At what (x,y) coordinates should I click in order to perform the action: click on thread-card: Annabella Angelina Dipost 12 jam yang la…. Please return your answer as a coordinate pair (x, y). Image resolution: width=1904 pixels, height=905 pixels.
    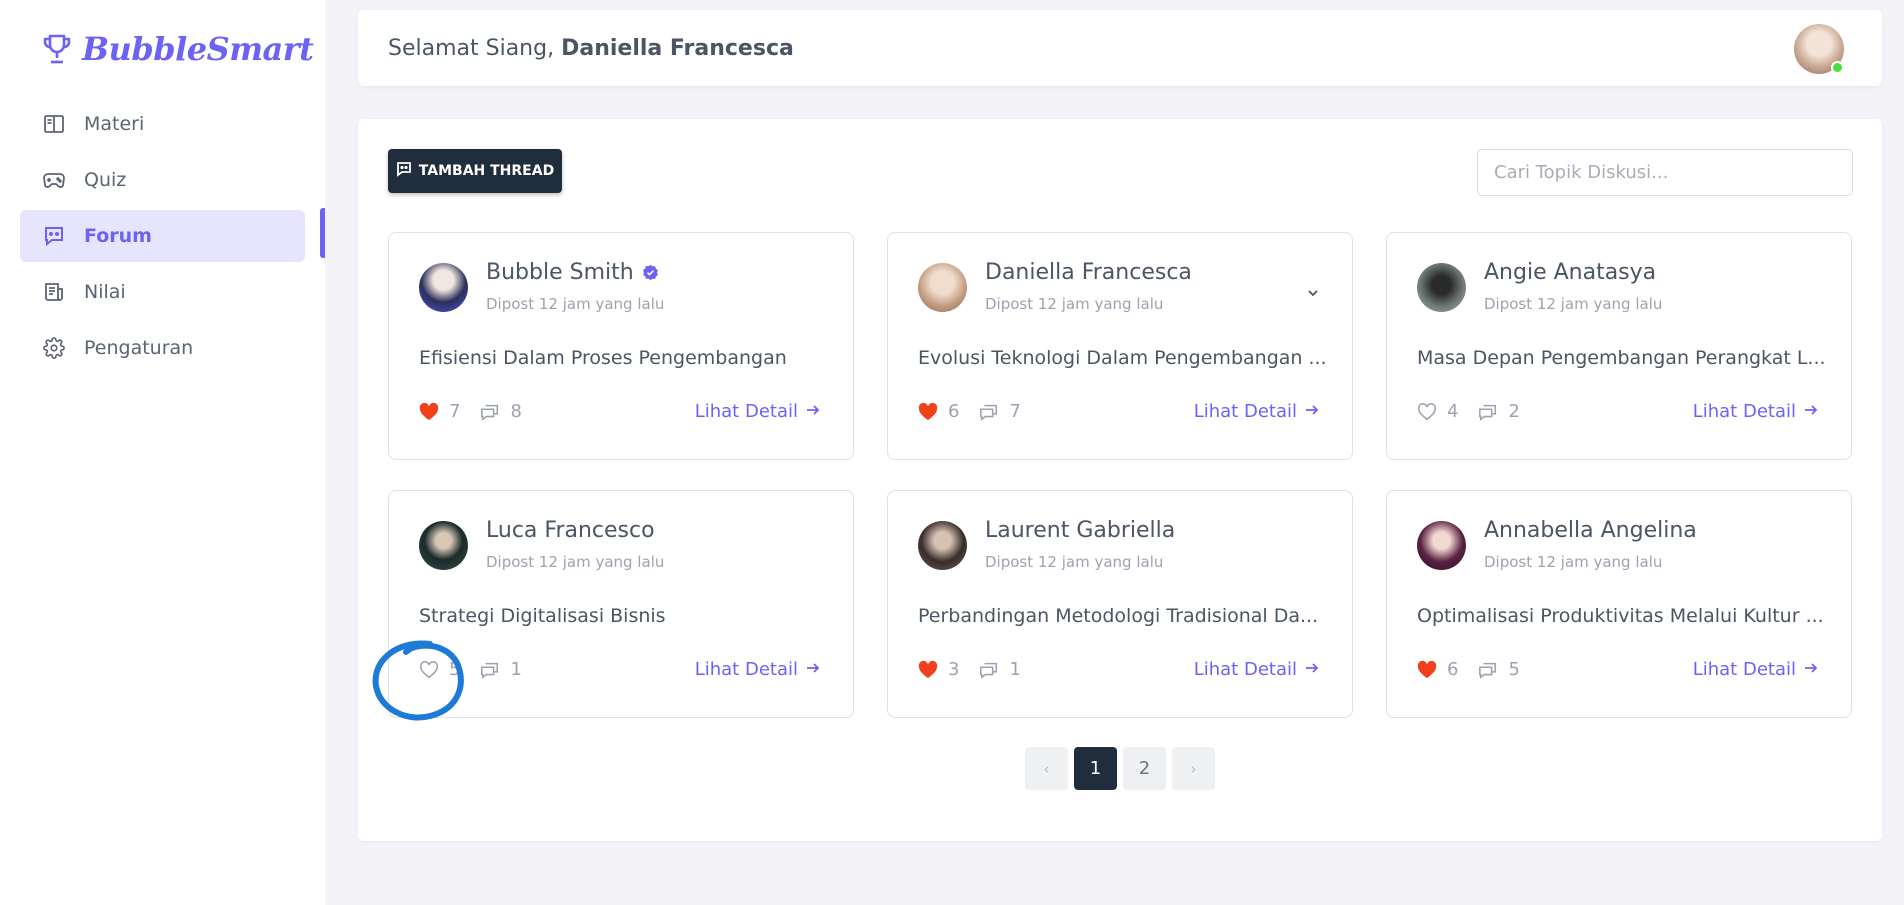
    Looking at the image, I should click on (1619, 604).